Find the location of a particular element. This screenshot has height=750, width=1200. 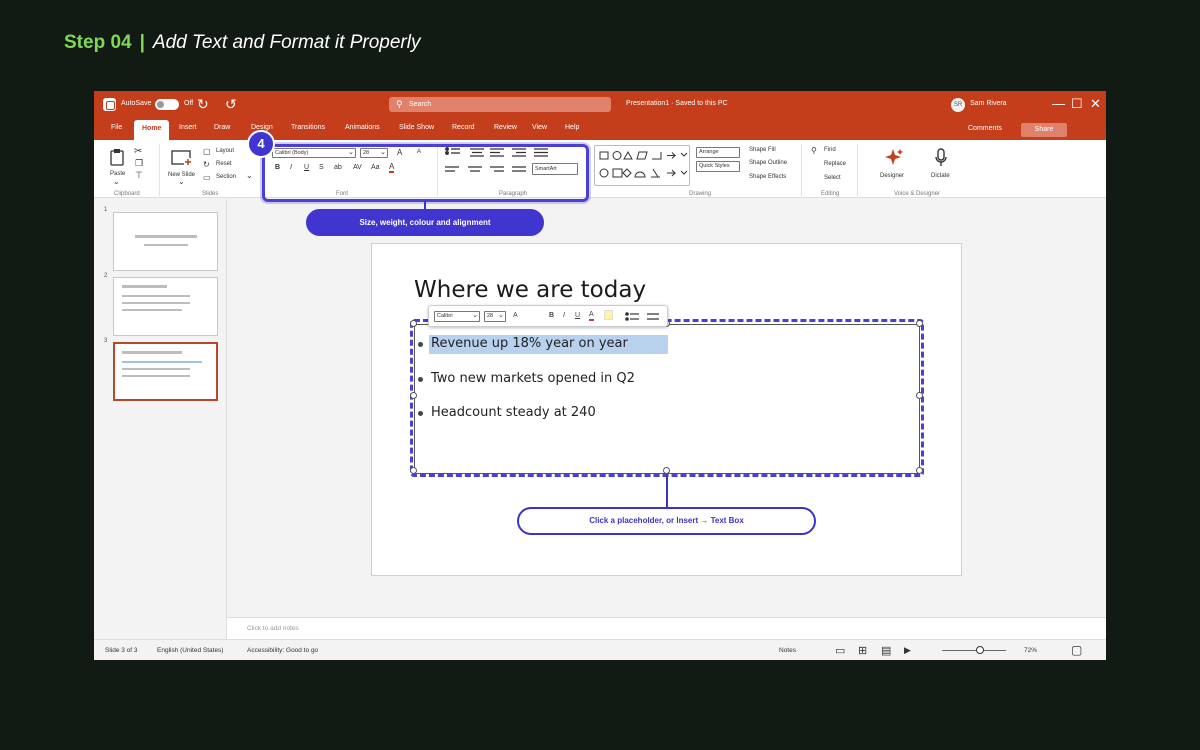

fit-to-window-icon: ▢ is located at coordinates (1076, 650).